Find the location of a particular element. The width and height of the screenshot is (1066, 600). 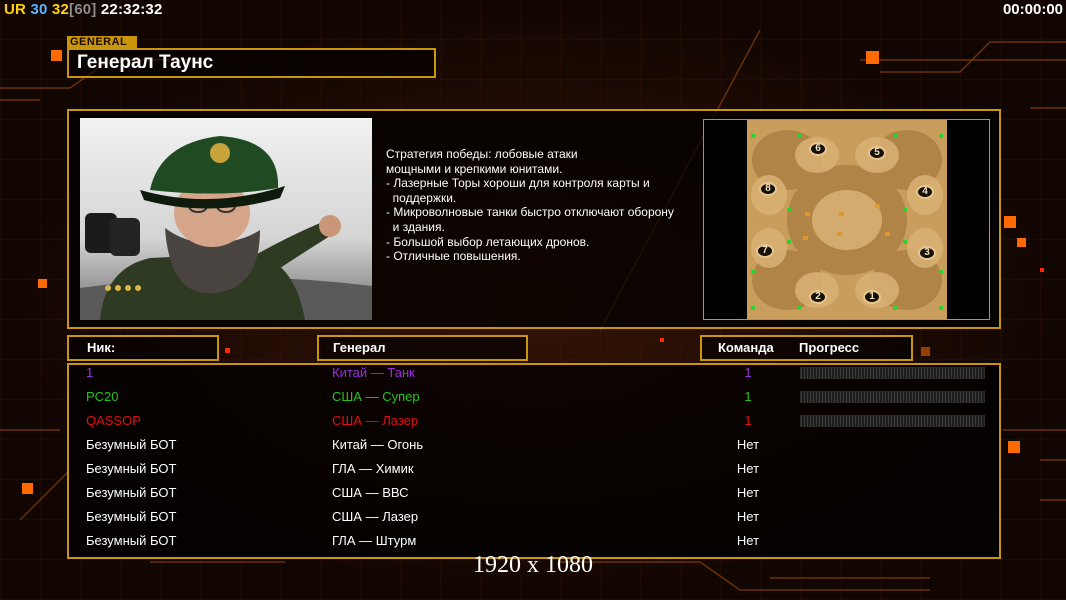

resolution-watermark: 1920 x 1080 is located at coordinates (533, 565).